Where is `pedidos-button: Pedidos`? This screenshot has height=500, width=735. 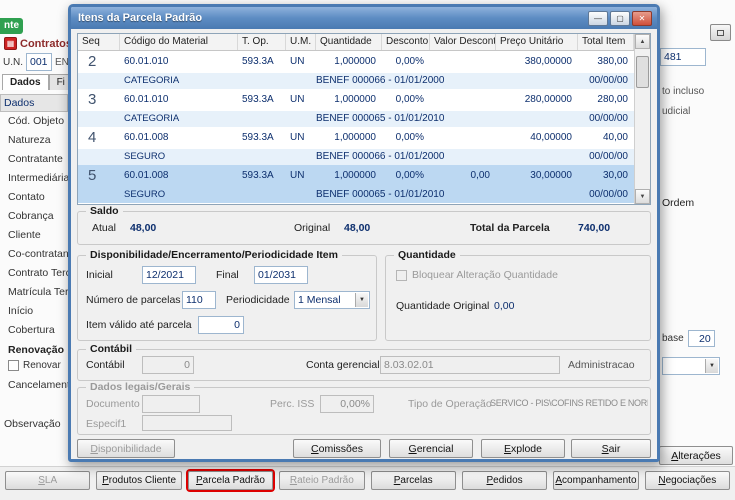 pedidos-button: Pedidos is located at coordinates (504, 480).